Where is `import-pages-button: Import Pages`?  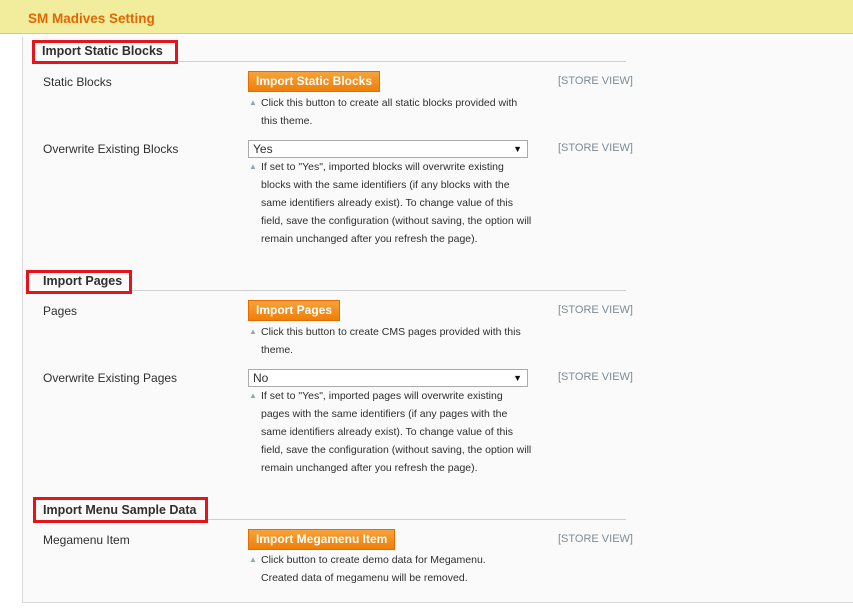 import-pages-button: Import Pages is located at coordinates (294, 310).